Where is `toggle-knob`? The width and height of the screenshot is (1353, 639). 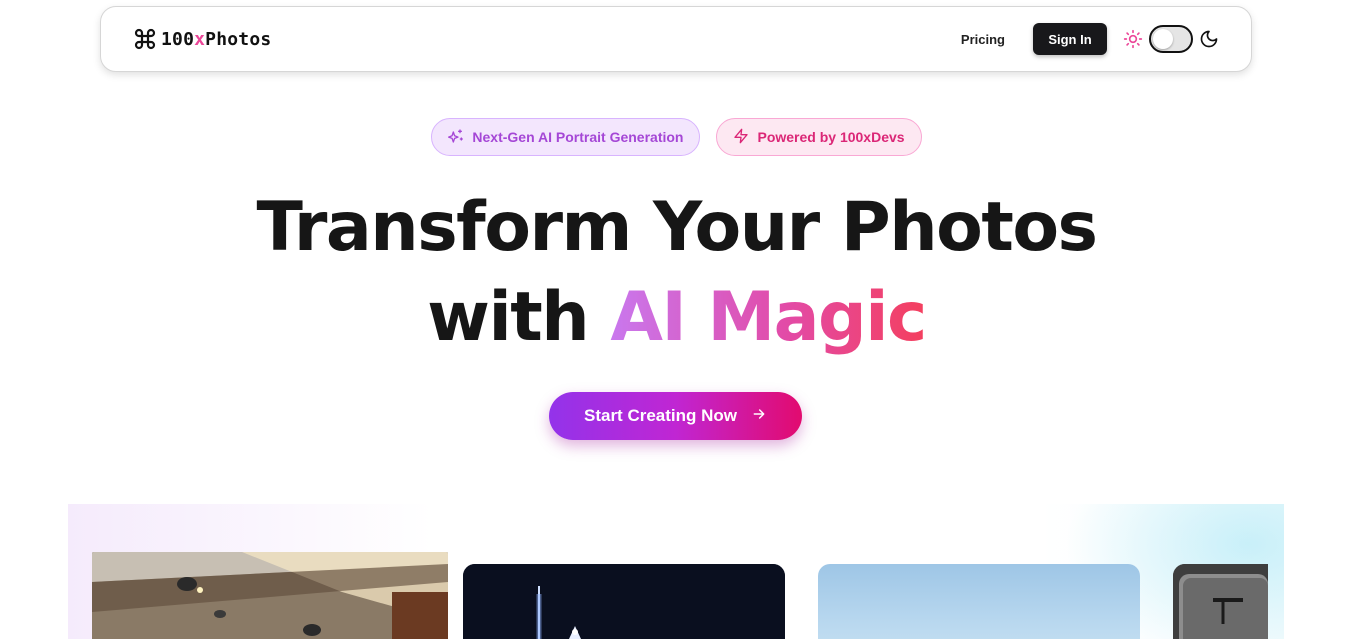 toggle-knob is located at coordinates (1163, 39).